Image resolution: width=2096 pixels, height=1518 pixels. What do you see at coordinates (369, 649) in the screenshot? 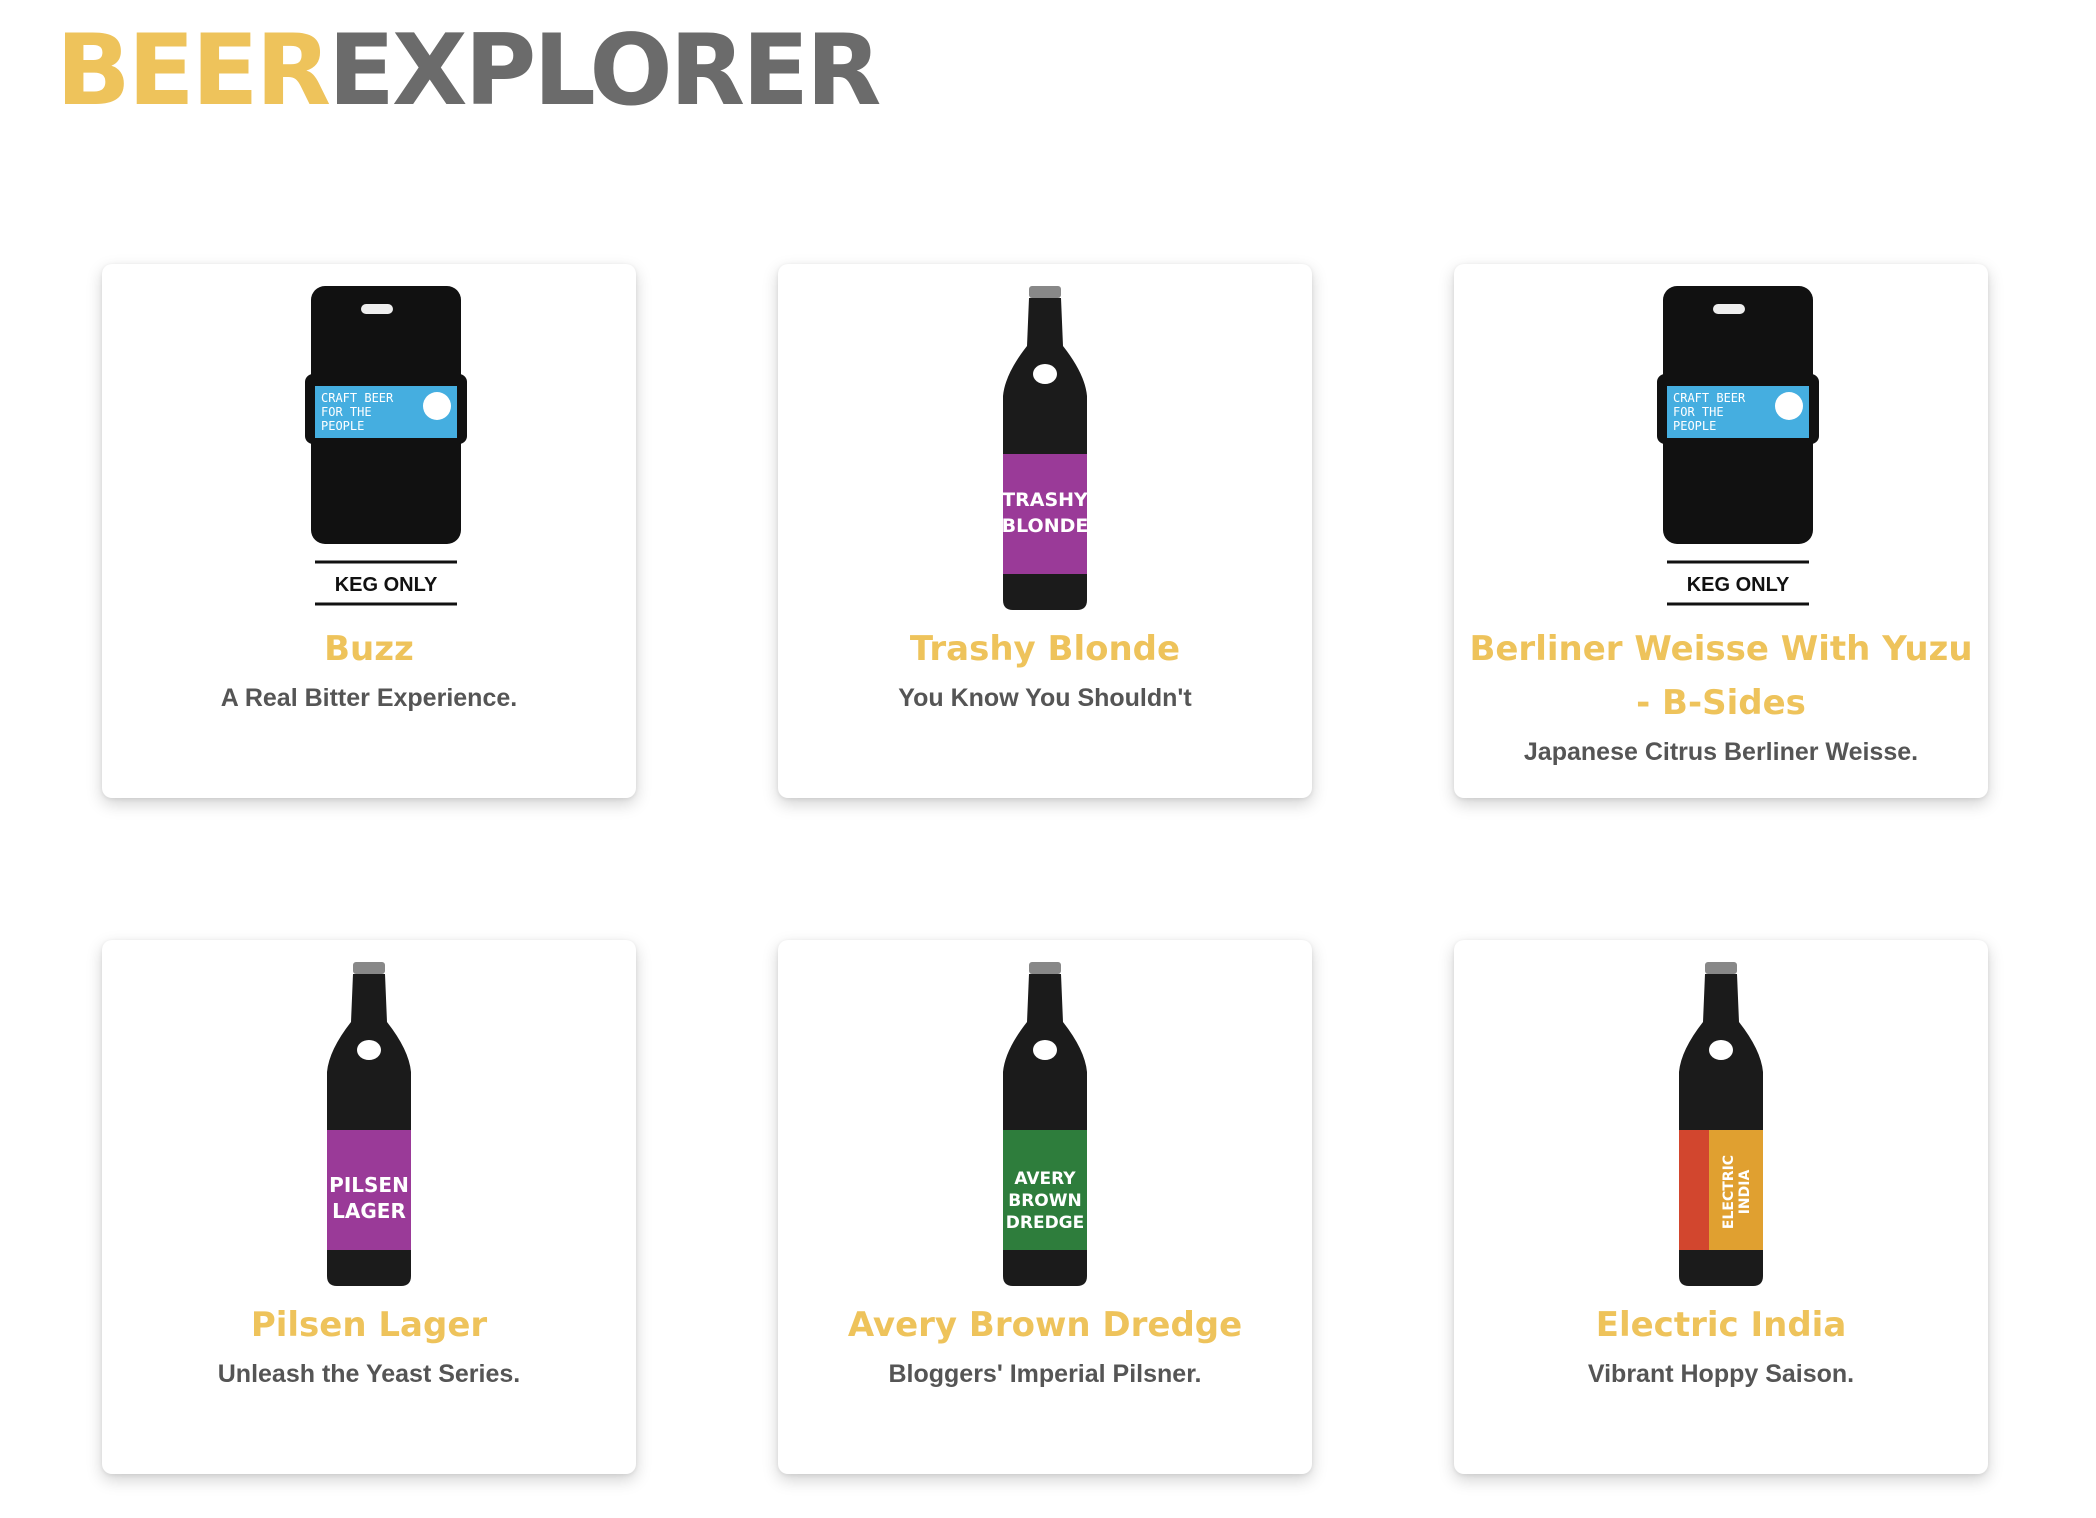
I see `beer-name-text: Buzz` at bounding box center [369, 649].